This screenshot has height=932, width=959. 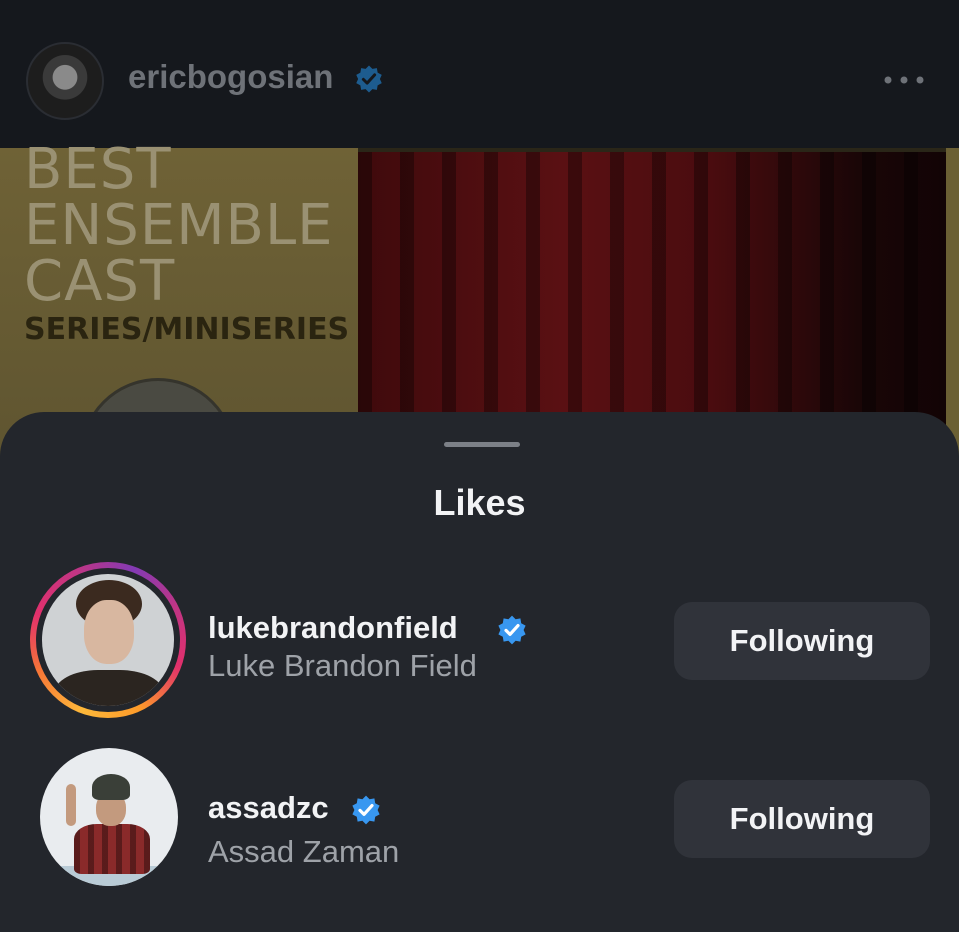 I want to click on more-options-icon, so click(x=904, y=80).